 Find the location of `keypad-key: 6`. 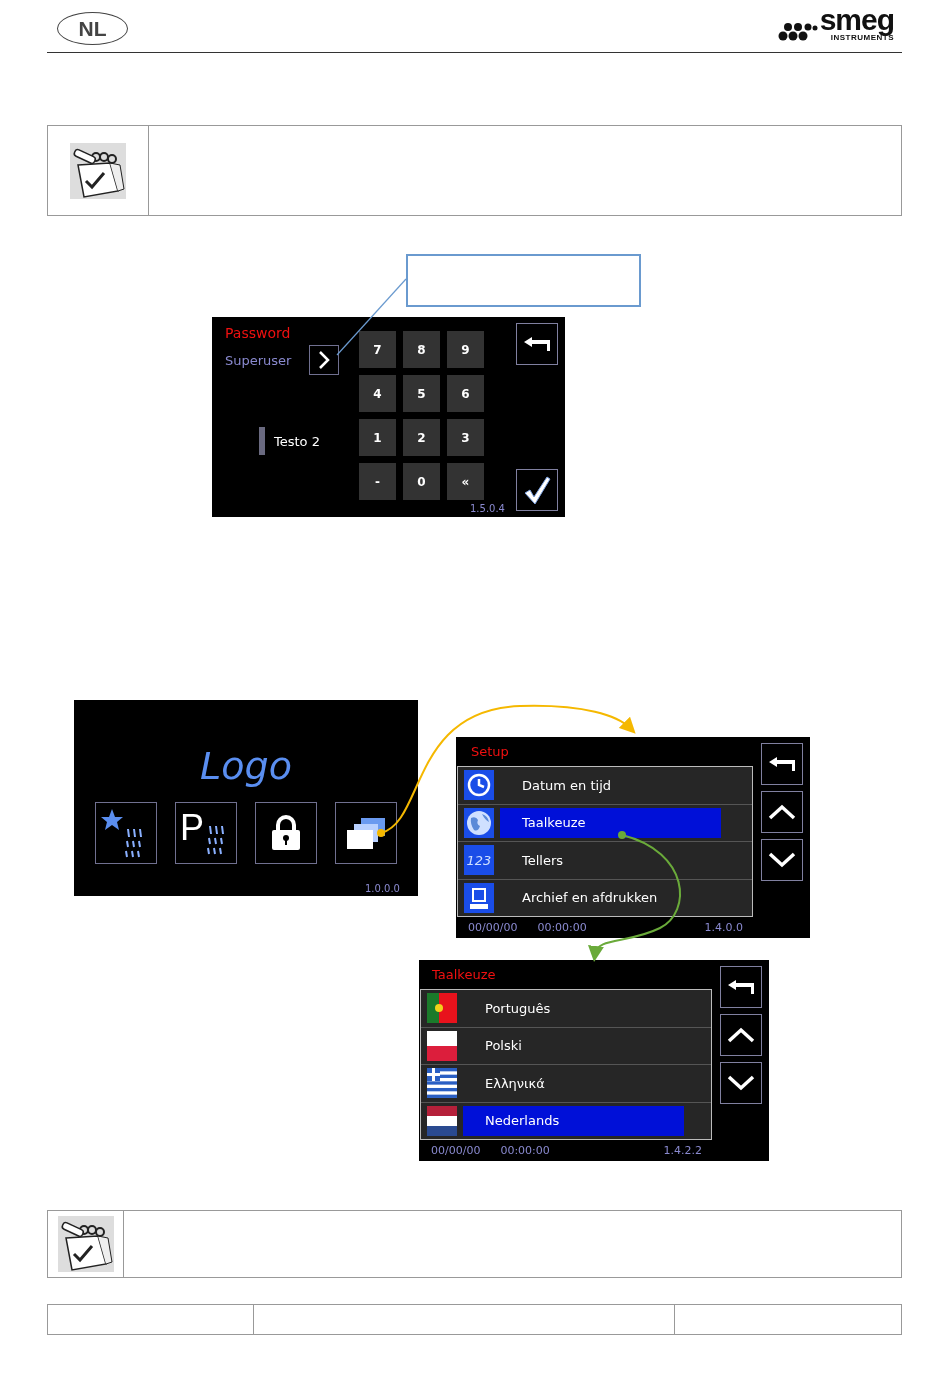

keypad-key: 6 is located at coordinates (465, 393).